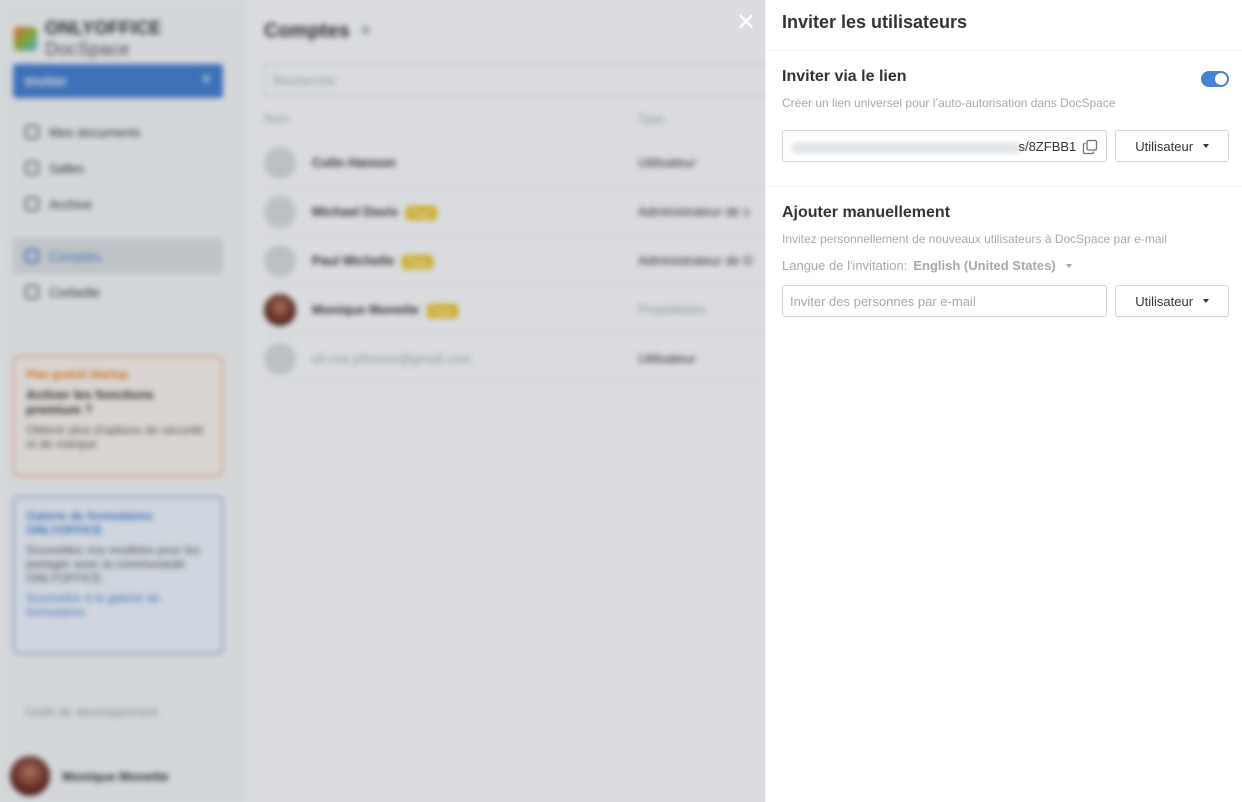 The image size is (1242, 802). What do you see at coordinates (1164, 146) in the screenshot?
I see `link-role-label: Utilisateur` at bounding box center [1164, 146].